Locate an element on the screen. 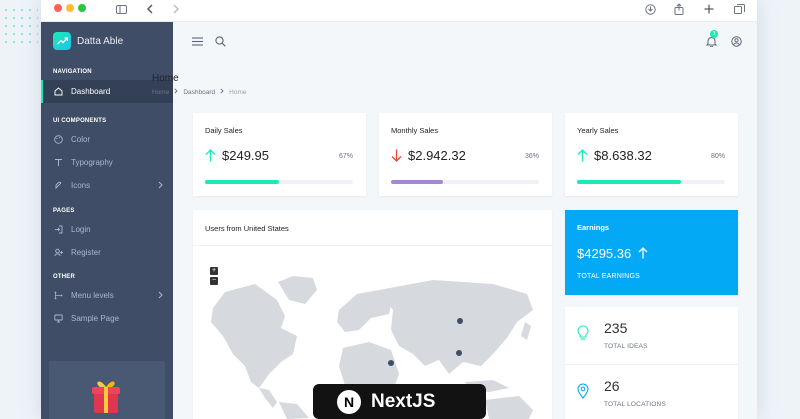 The height and width of the screenshot is (419, 800). browser-toolbar is located at coordinates (399, 11).